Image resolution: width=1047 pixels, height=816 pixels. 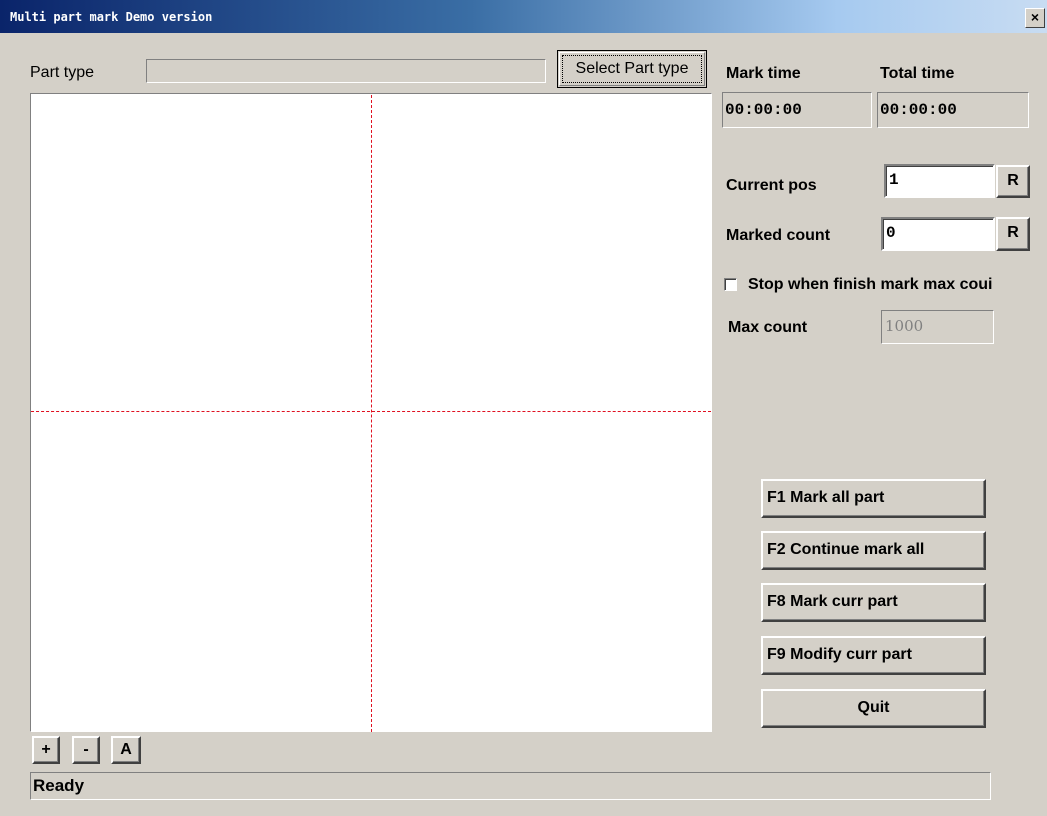 I want to click on close-button: ×, so click(x=1035, y=18).